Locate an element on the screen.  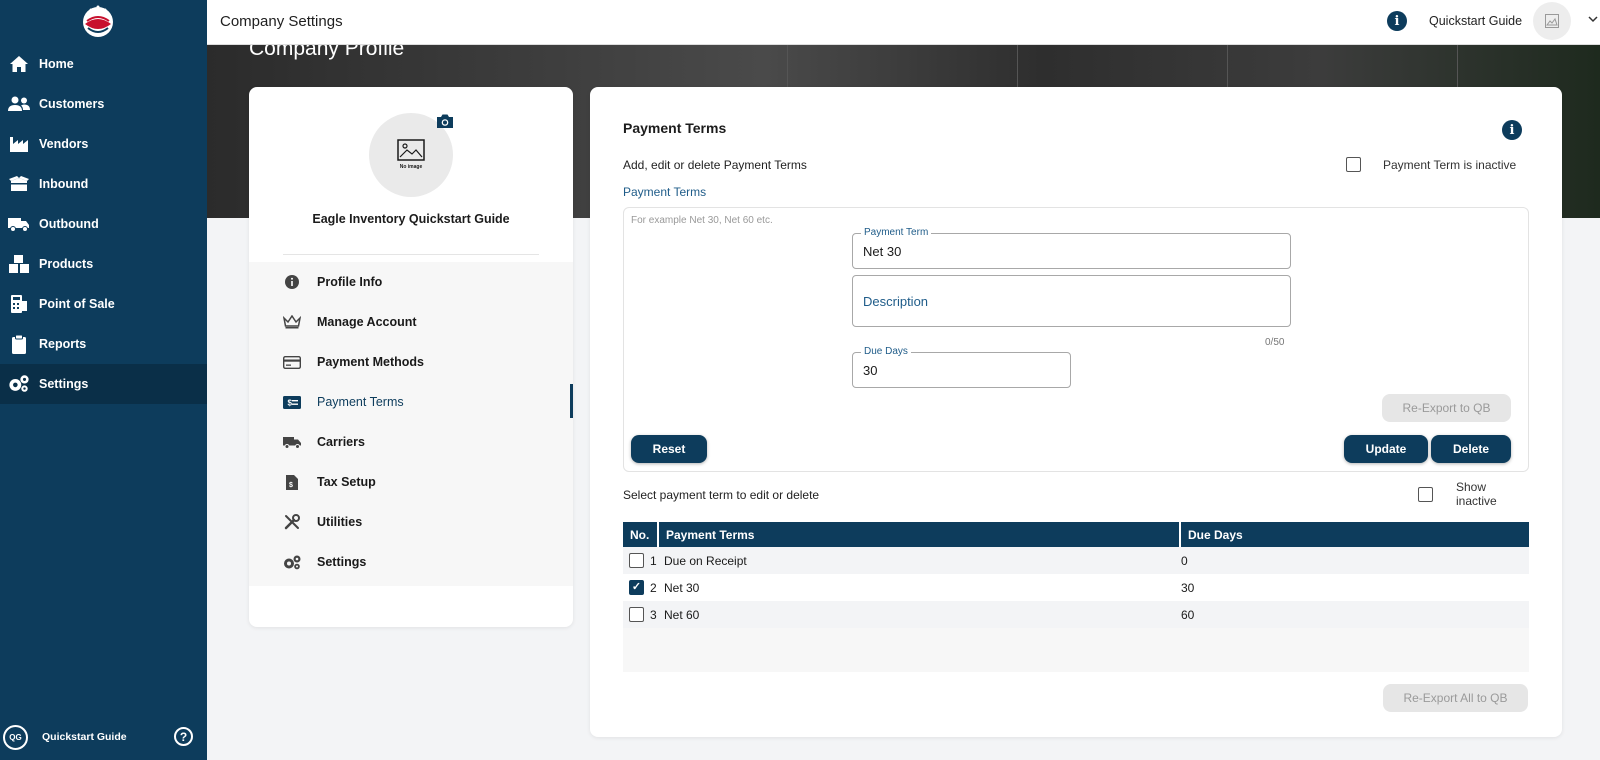
menu-item-payment-methods: Payment Methods is located at coordinates (411, 362).